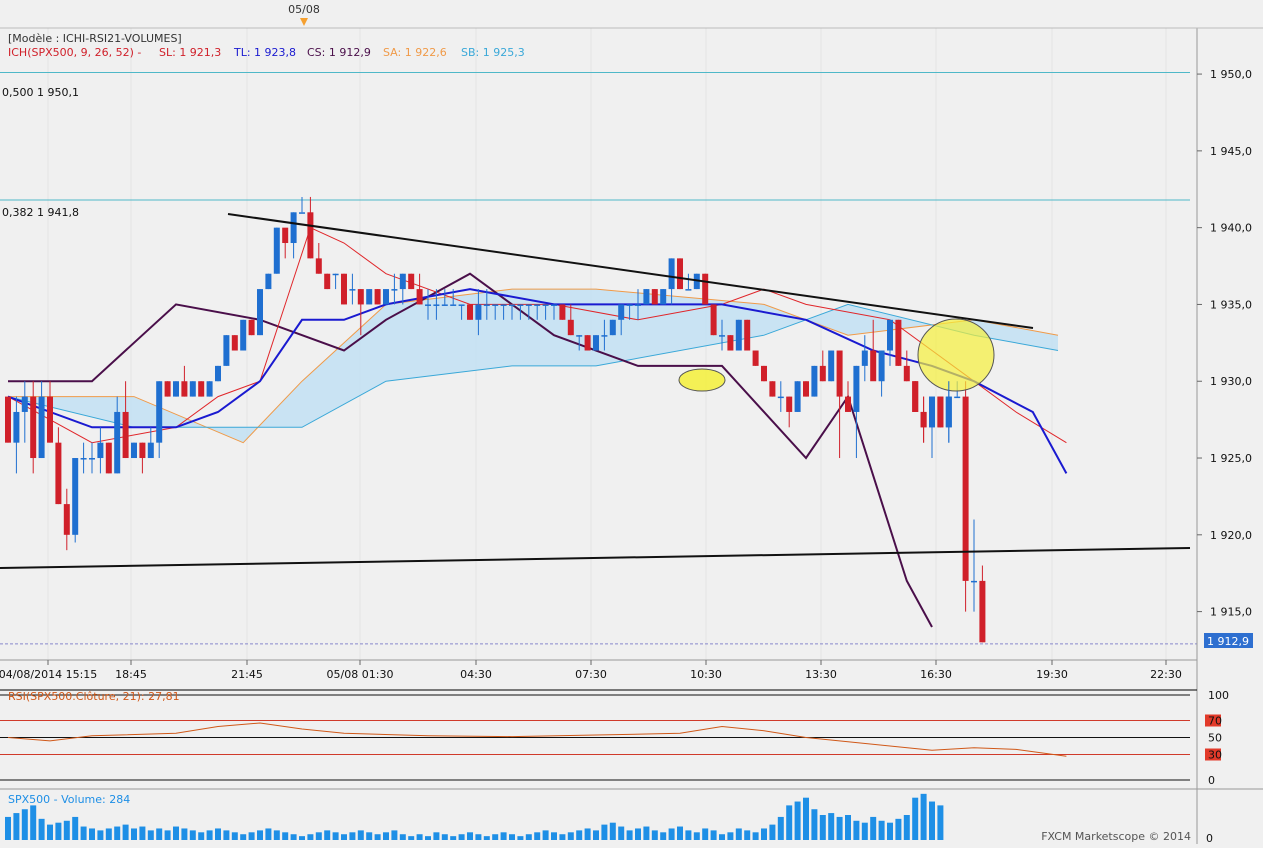 This screenshot has height=848, width=1263. Describe the element at coordinates (1052, 674) in the screenshot. I see `time-tick-label: 19:30` at that location.